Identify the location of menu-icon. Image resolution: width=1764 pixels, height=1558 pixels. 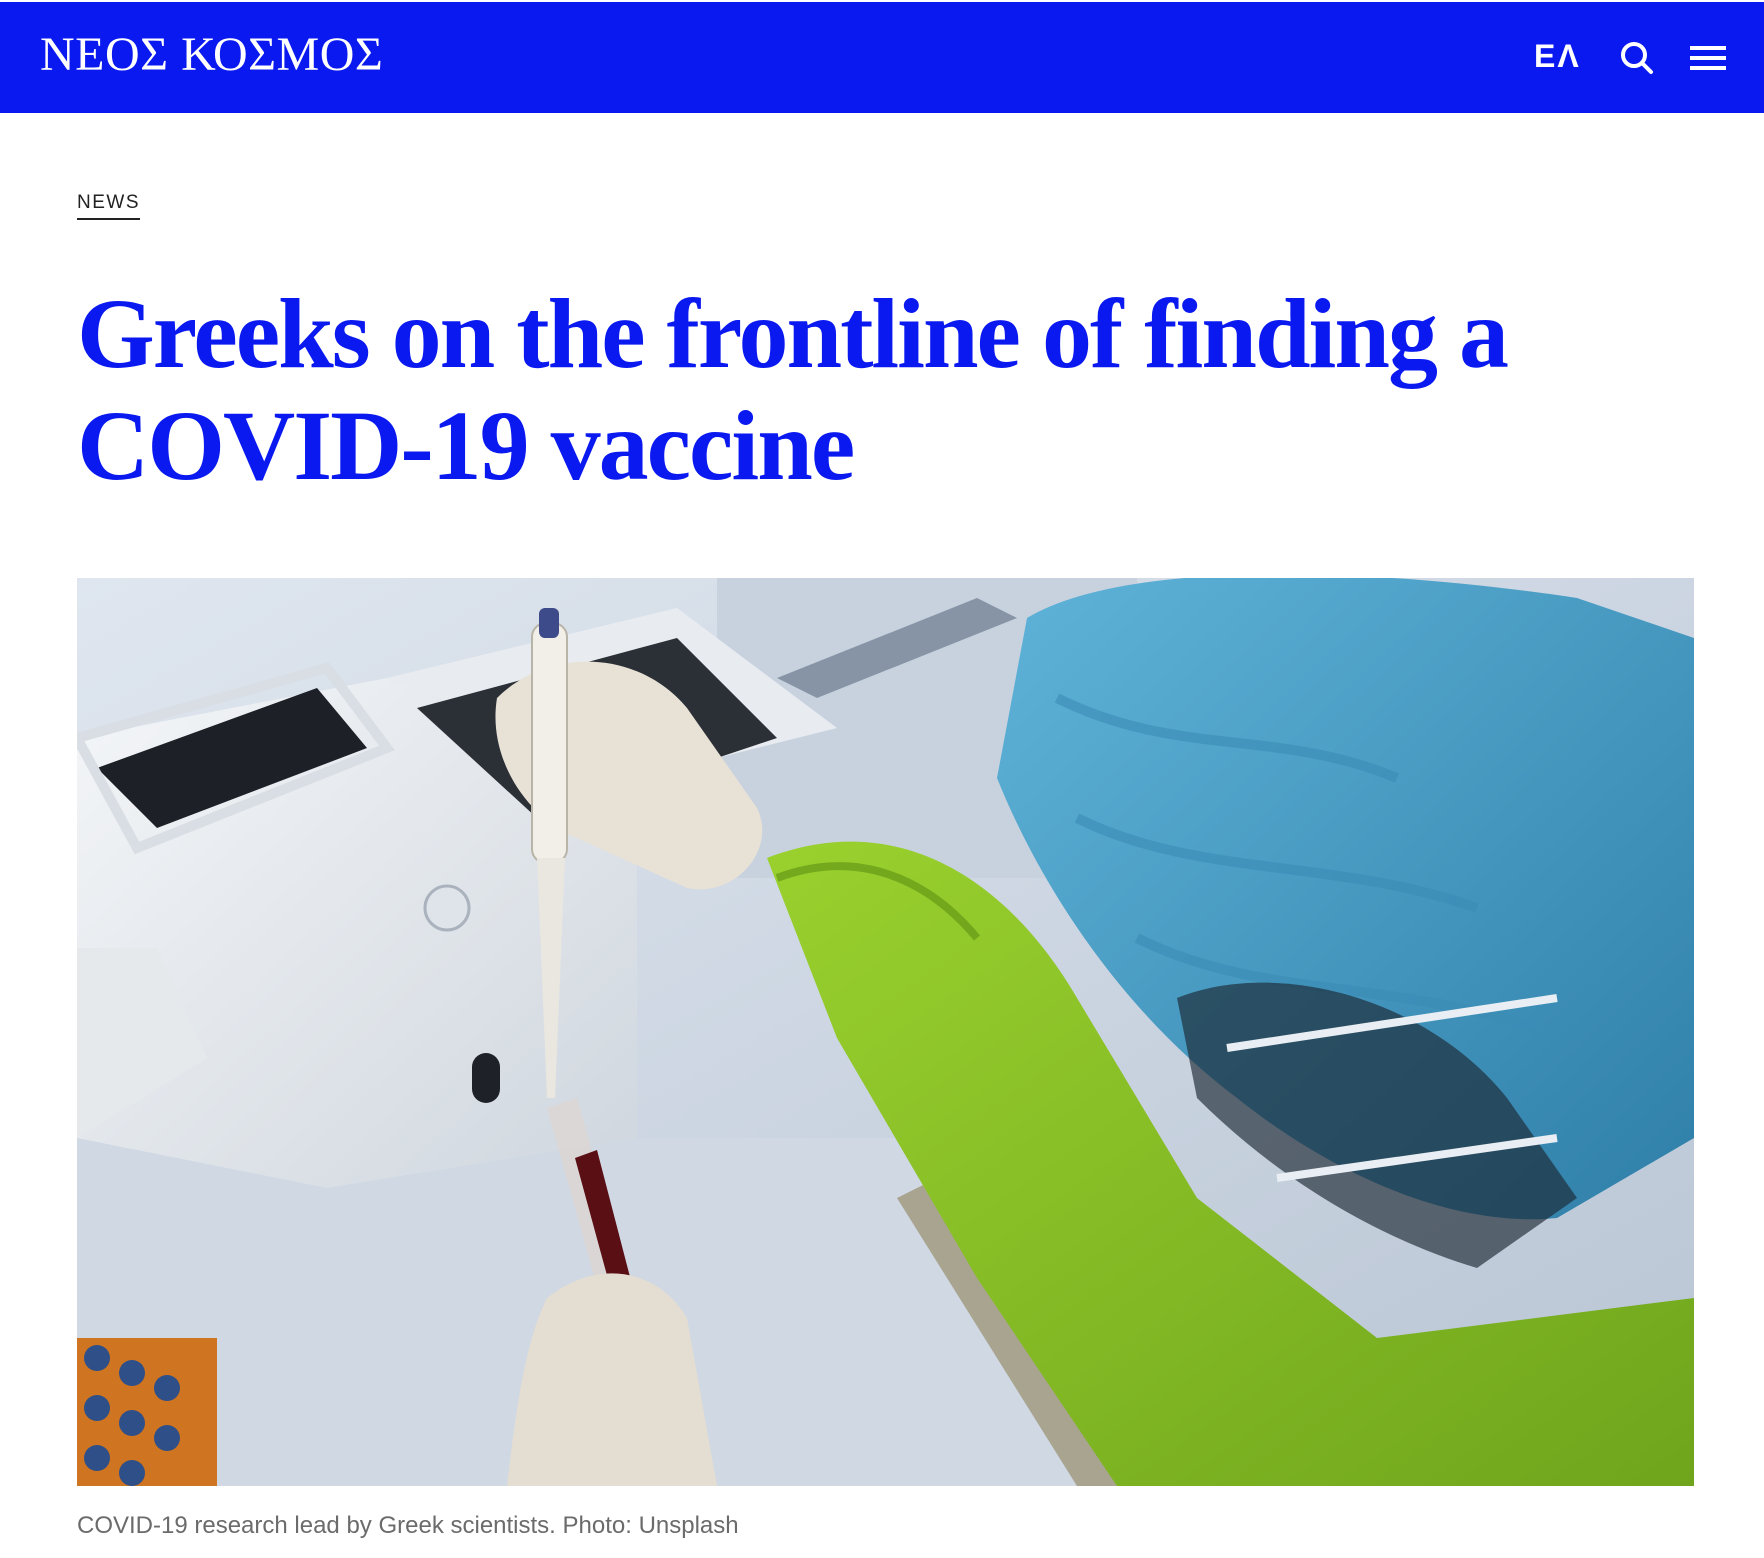
(1708, 58).